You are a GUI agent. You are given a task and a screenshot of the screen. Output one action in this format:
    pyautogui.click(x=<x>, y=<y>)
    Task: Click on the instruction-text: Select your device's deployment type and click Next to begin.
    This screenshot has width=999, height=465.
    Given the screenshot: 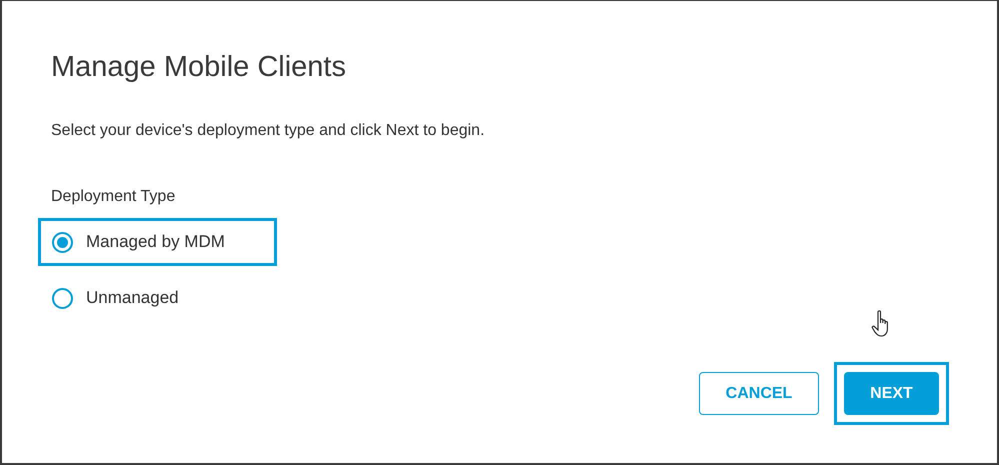 What is the action you would take?
    pyautogui.click(x=268, y=131)
    